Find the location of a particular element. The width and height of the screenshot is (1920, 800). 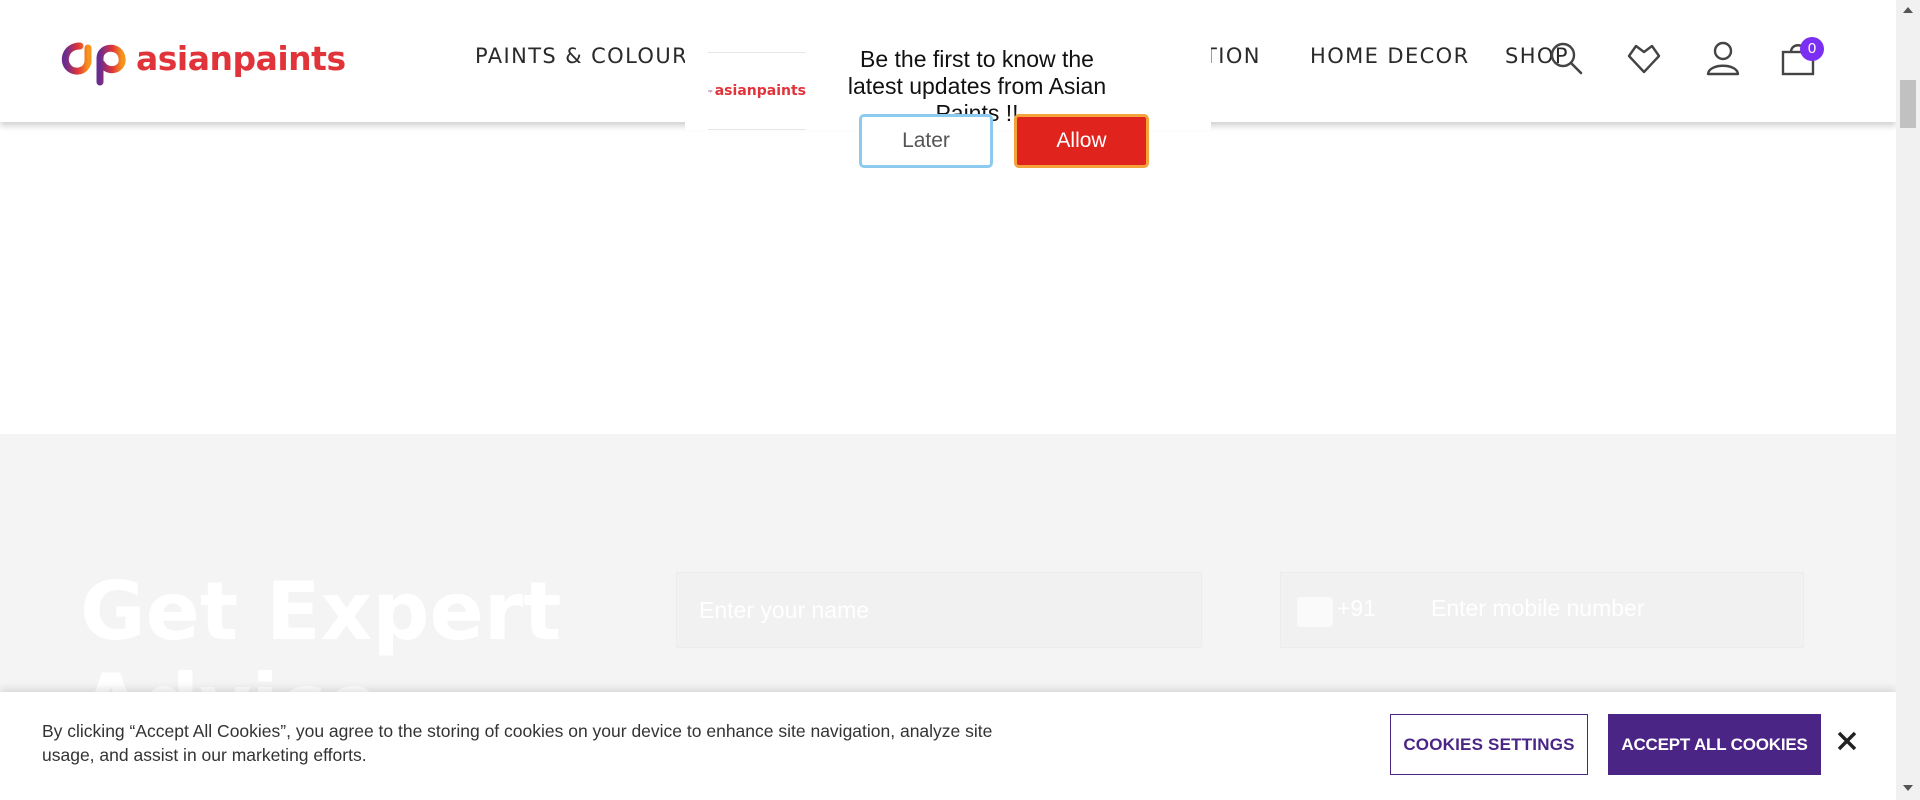

scroll-up-arrow-icon is located at coordinates (1908, 10).